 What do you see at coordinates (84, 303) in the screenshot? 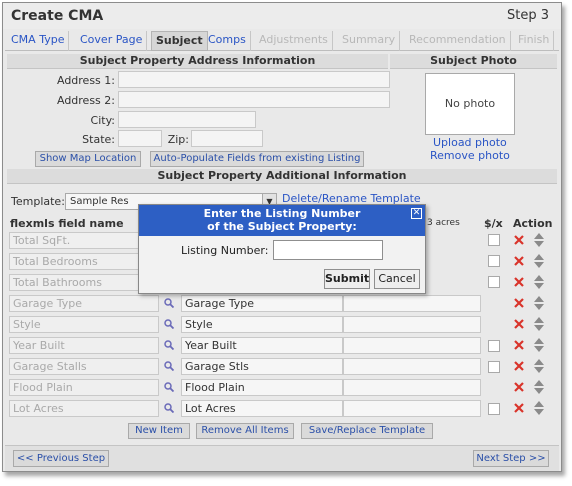
I see `row-field-name: Garage Type` at bounding box center [84, 303].